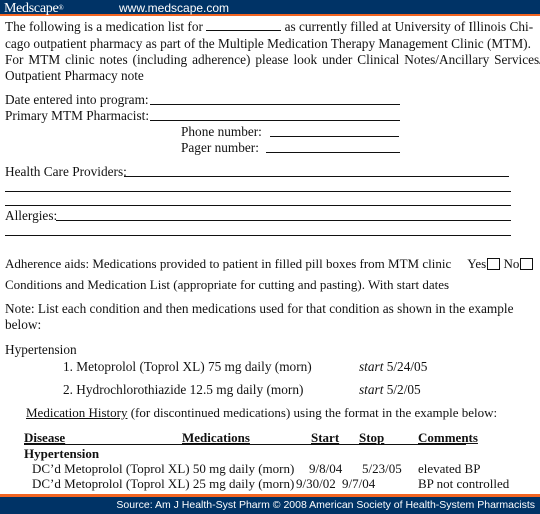 Image resolution: width=540 pixels, height=514 pixels. Describe the element at coordinates (220, 147) in the screenshot. I see `pager-label: Pager number:` at that location.